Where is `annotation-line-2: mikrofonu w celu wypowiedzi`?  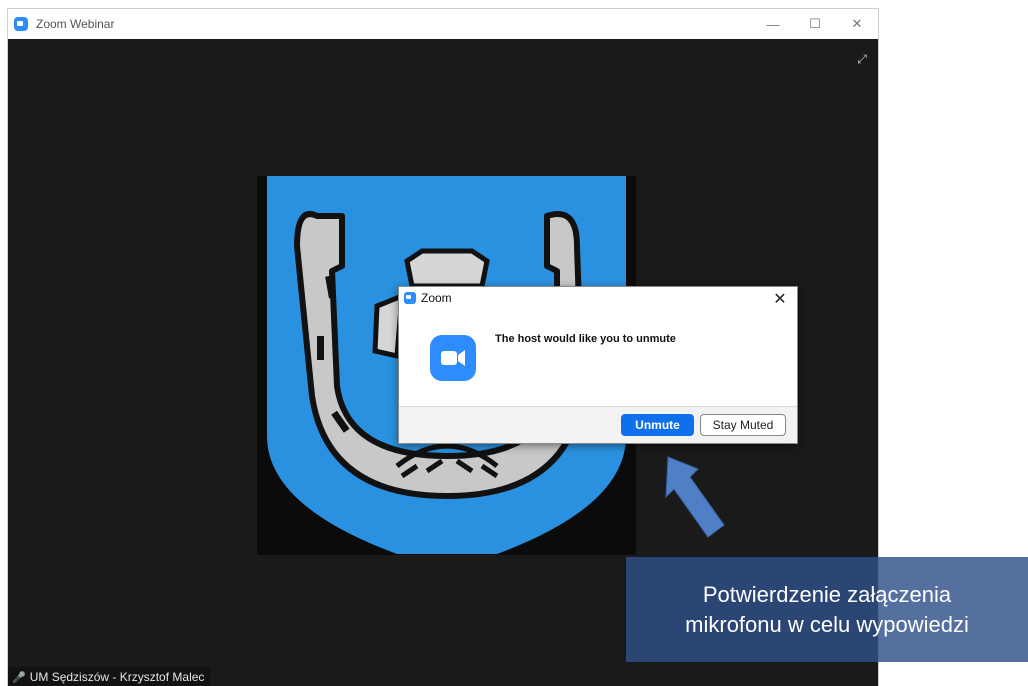
annotation-line-2: mikrofonu w celu wypowiedzi is located at coordinates (827, 624).